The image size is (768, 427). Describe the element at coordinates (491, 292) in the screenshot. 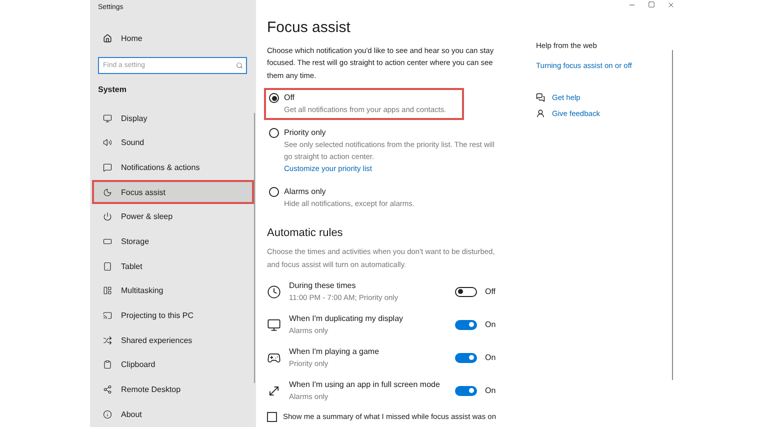

I see `toggle-state: Off` at that location.